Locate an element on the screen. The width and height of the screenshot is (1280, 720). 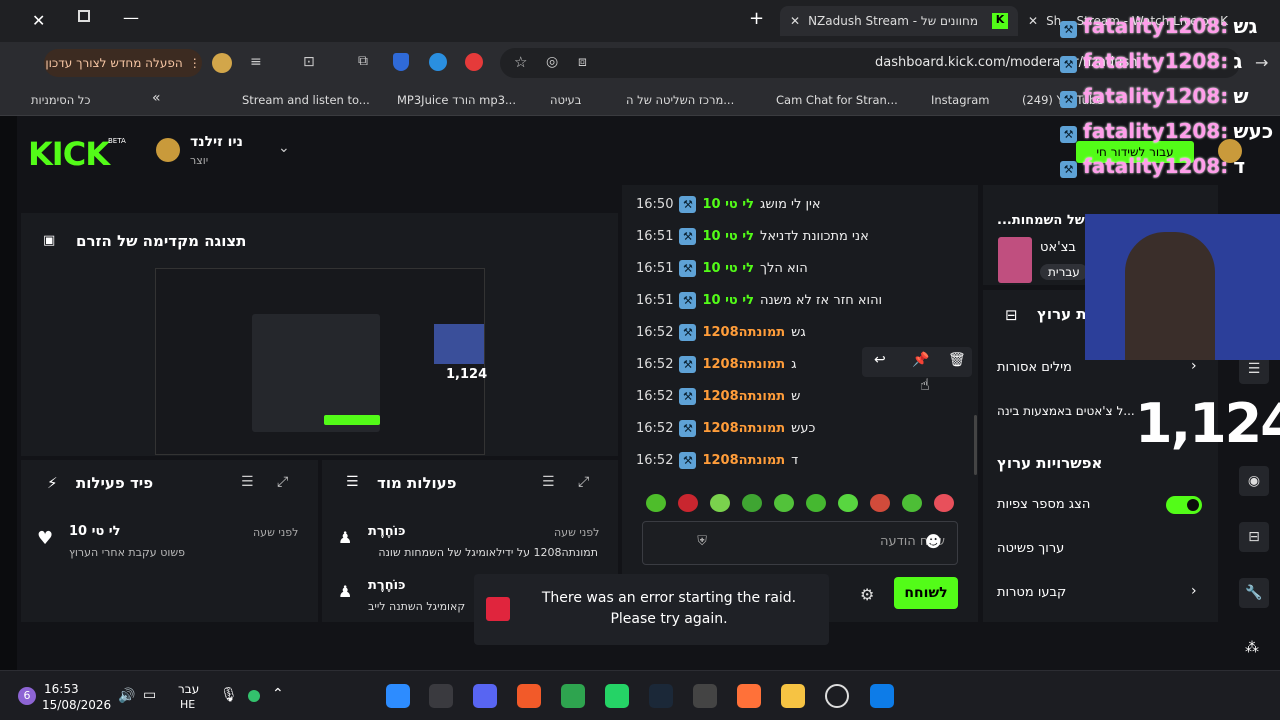
search-taskbar-icon is located at coordinates (837, 696).